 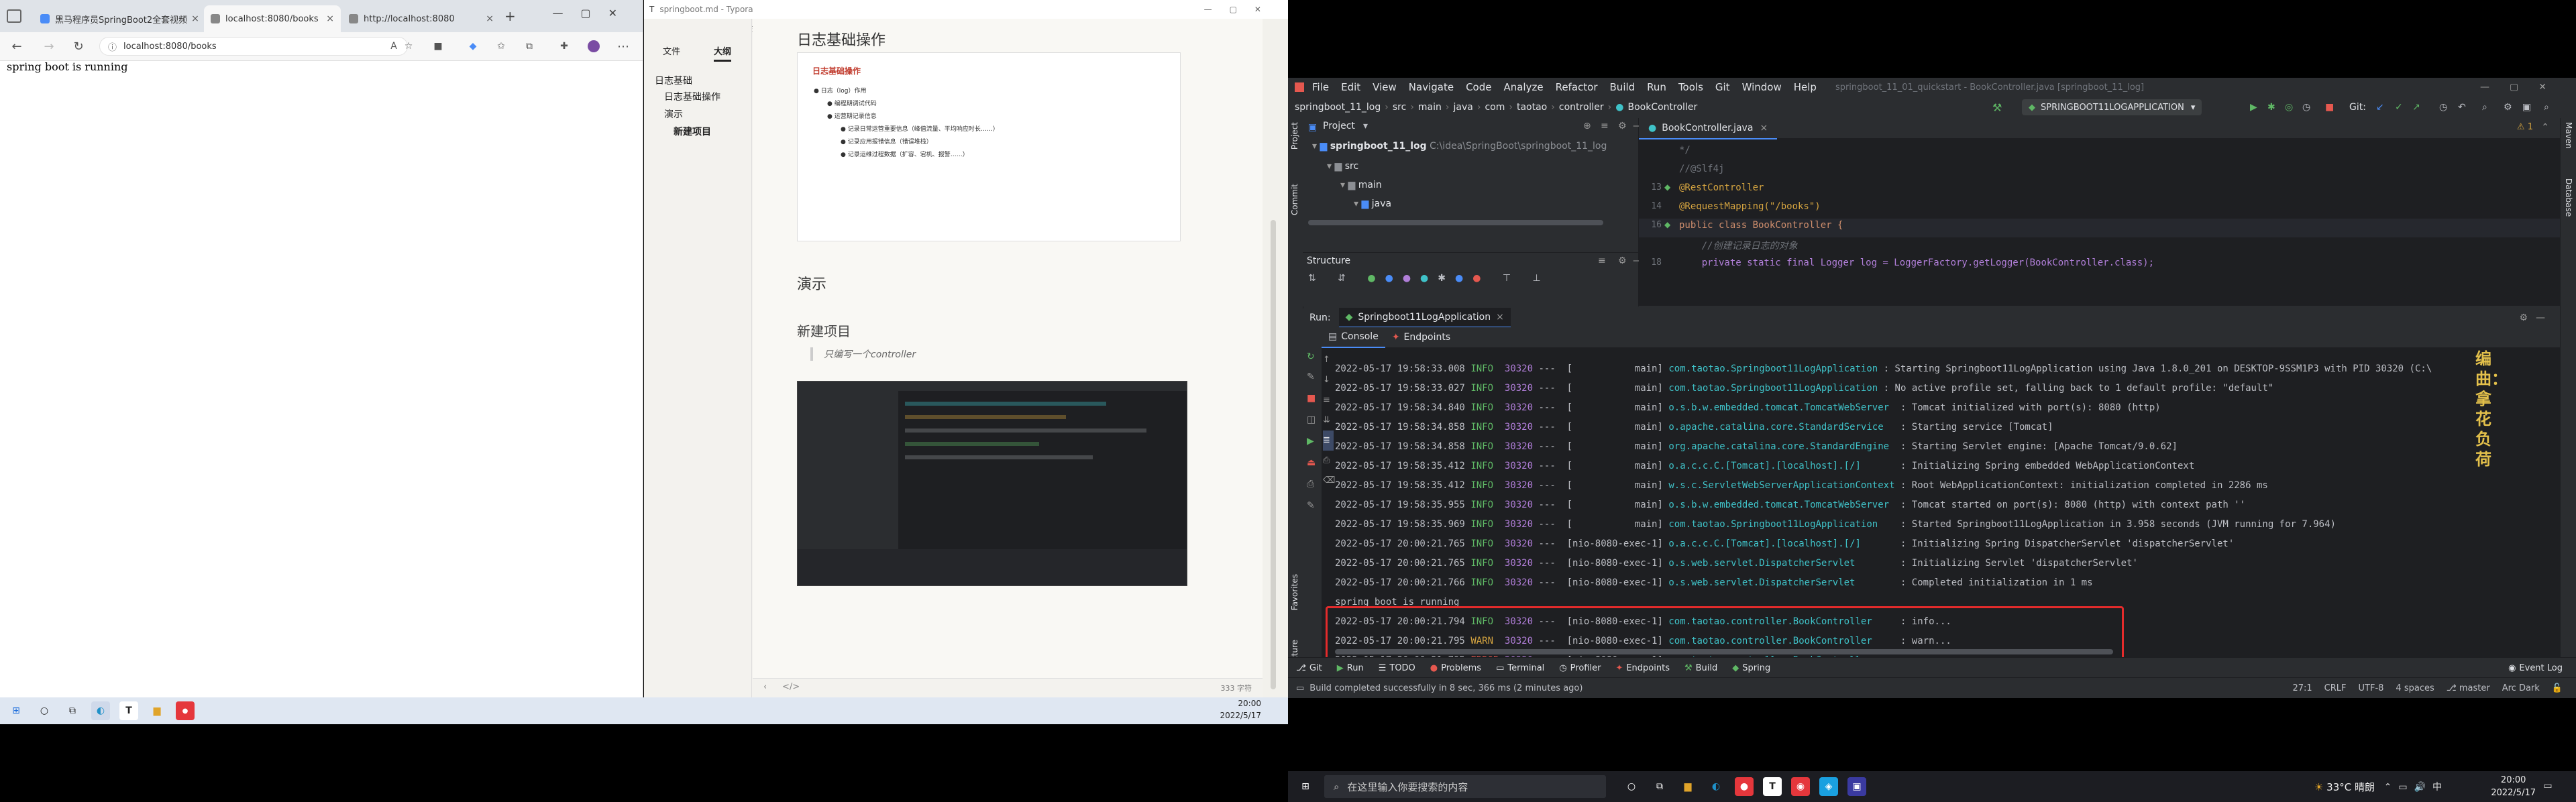 What do you see at coordinates (100, 710) in the screenshot?
I see `edge-icon: ◐` at bounding box center [100, 710].